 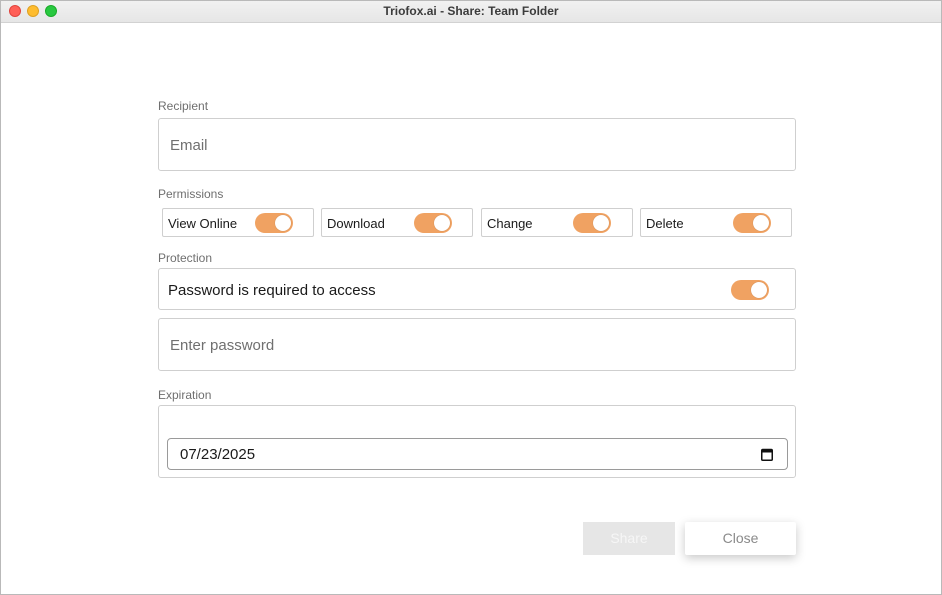 What do you see at coordinates (274, 223) in the screenshot?
I see `view-online-toggle` at bounding box center [274, 223].